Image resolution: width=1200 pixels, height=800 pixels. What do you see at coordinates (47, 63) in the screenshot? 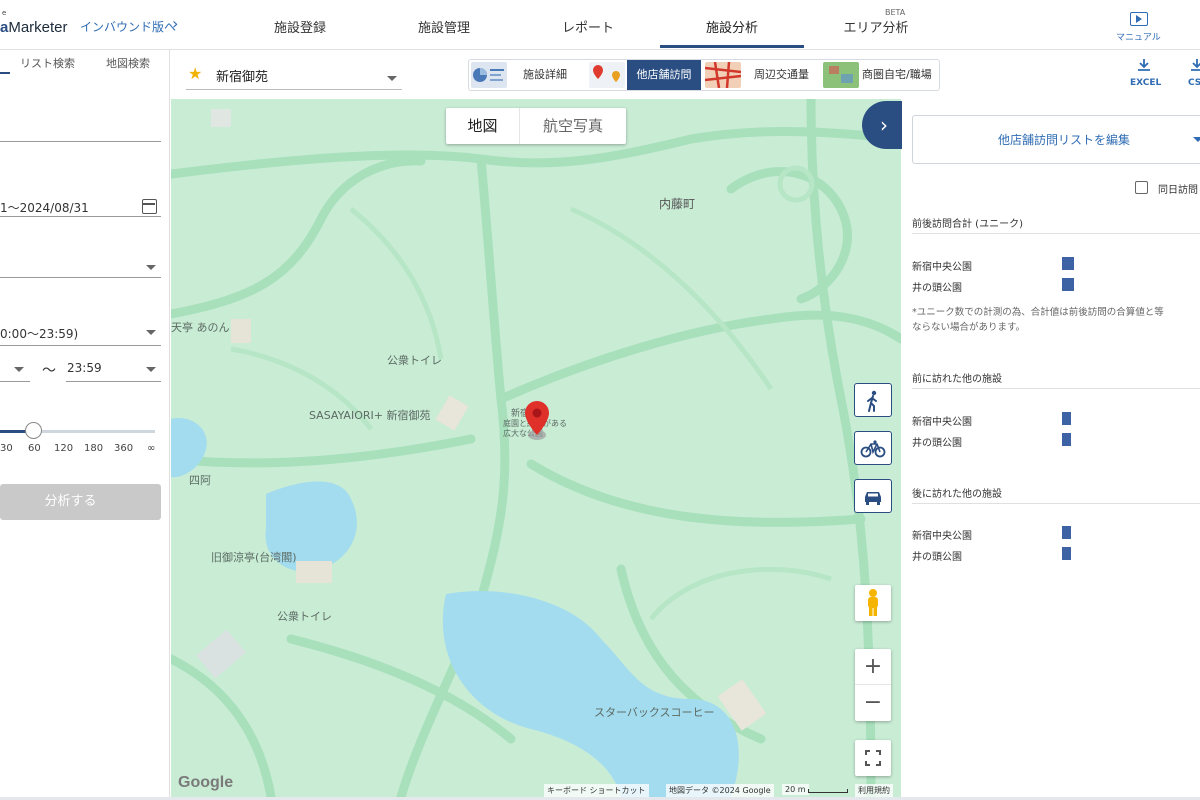
I see `tab-list-search: リスト検索` at bounding box center [47, 63].